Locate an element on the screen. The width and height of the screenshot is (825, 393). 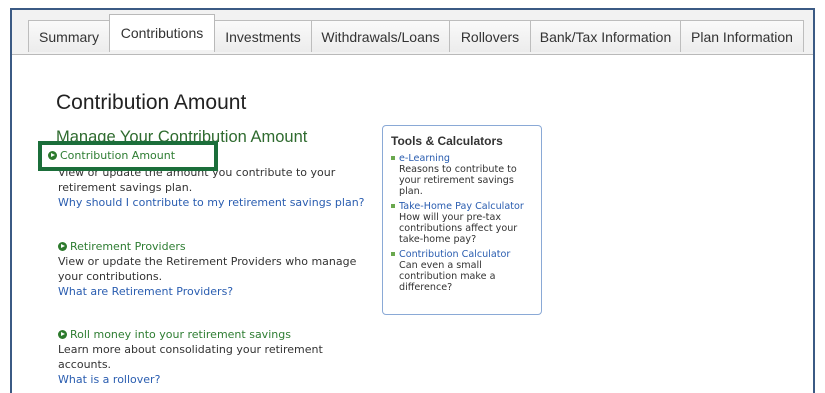
tool-desc-line: your retirement savings is located at coordinates (456, 180).